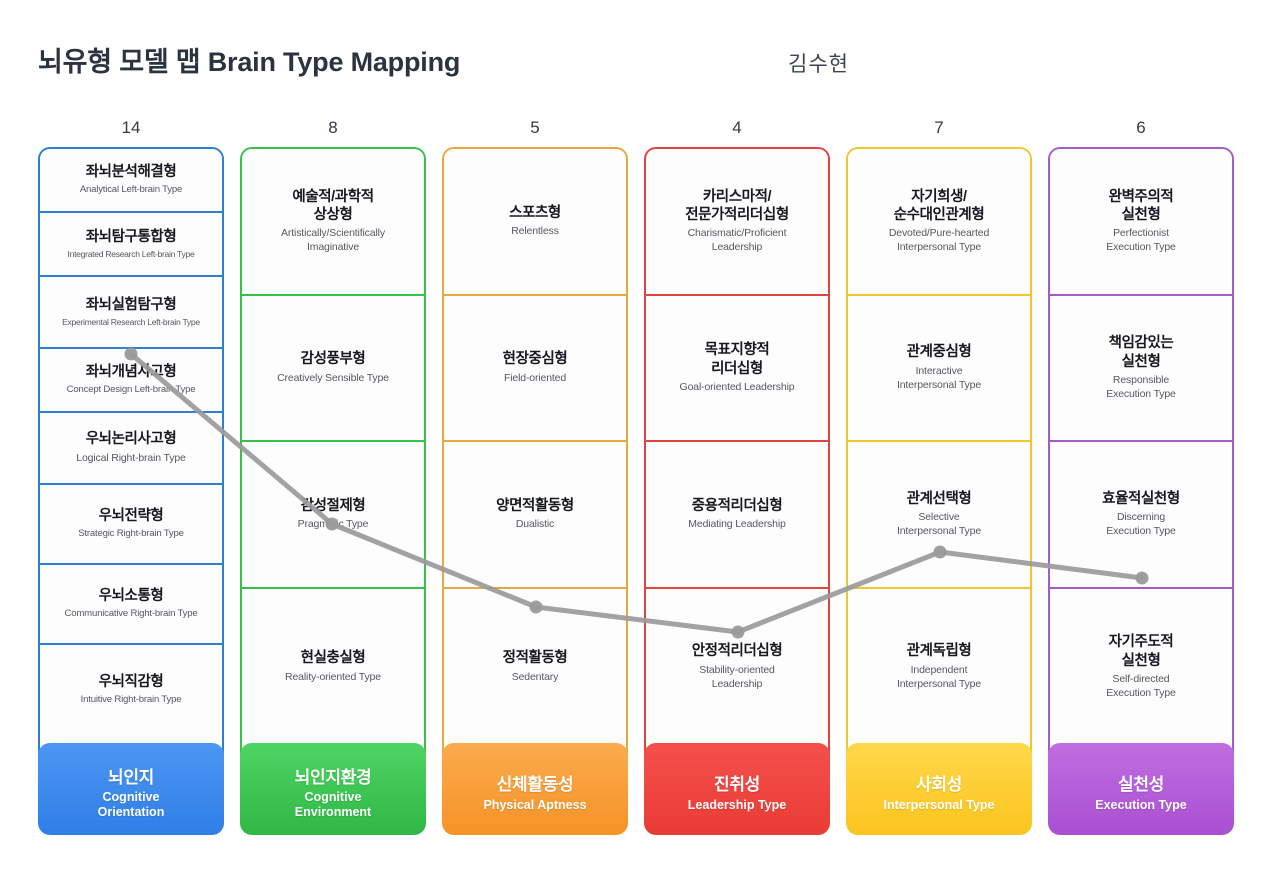 The width and height of the screenshot is (1280, 885). Describe the element at coordinates (131, 614) in the screenshot. I see `type-name-en: Communicative Right-brain Type` at that location.